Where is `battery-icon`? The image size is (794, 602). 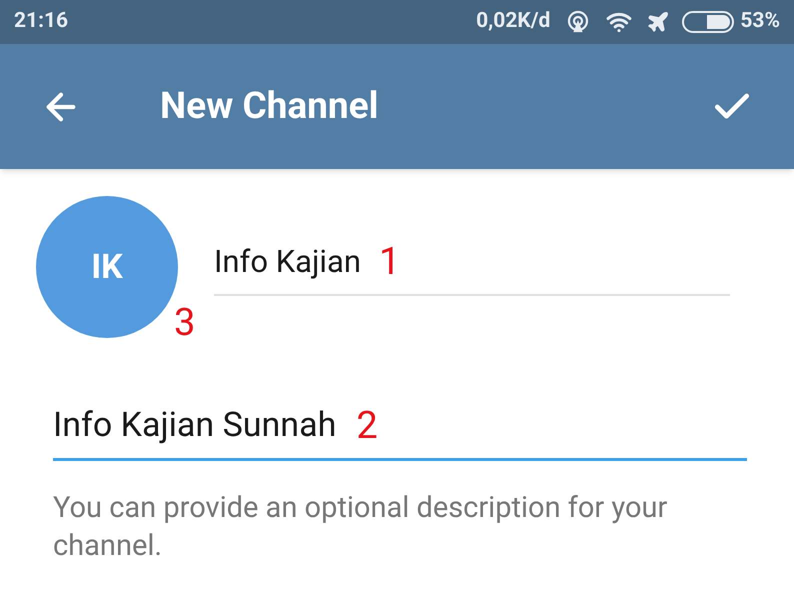 battery-icon is located at coordinates (708, 22).